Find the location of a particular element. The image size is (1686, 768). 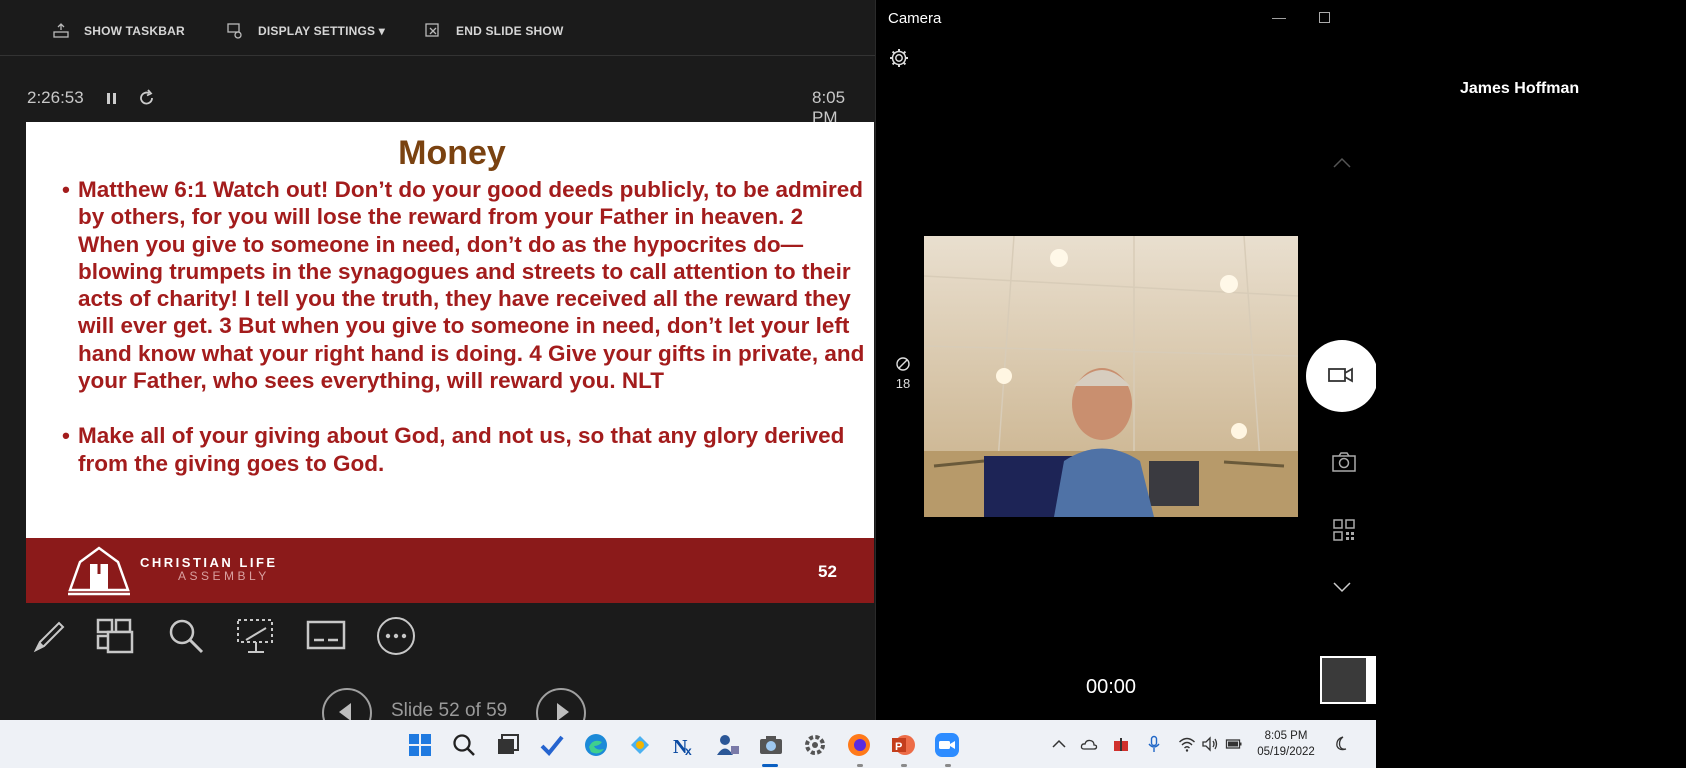

see-all-slides-button is located at coordinates (116, 636).